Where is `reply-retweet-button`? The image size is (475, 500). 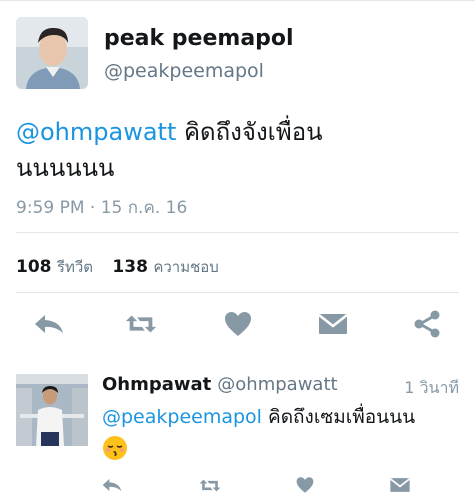 reply-retweet-button is located at coordinates (210, 485).